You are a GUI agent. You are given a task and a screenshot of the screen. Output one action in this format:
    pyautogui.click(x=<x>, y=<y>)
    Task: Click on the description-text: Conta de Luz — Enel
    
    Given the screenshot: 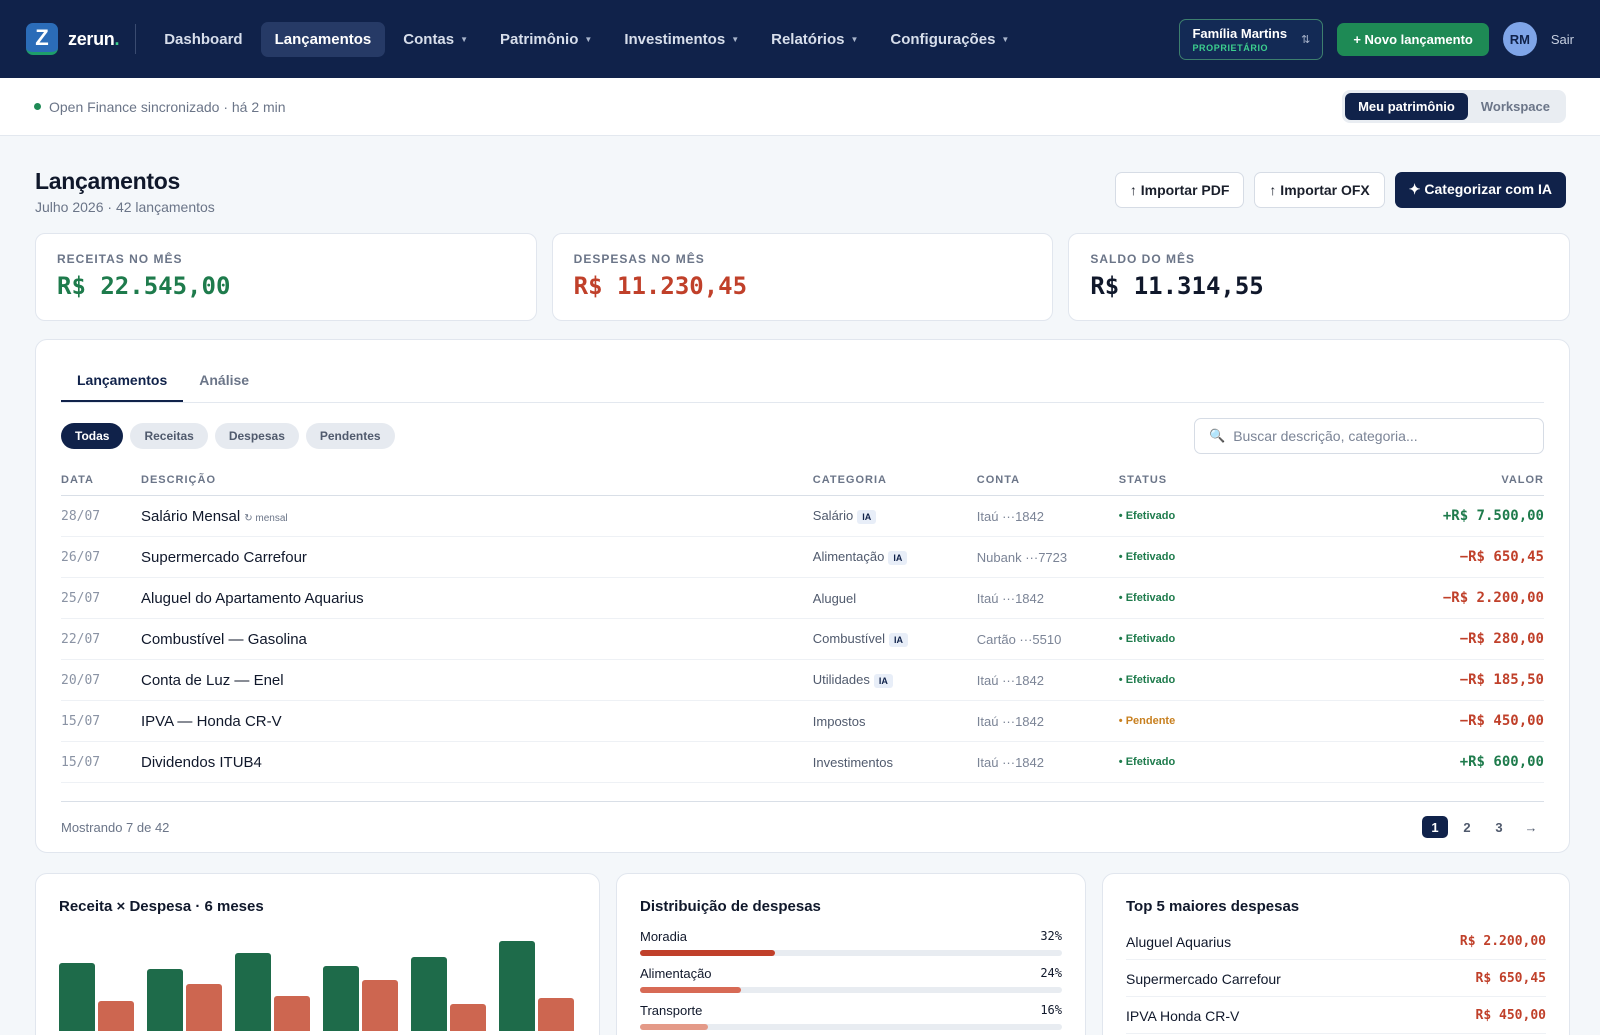 What is the action you would take?
    pyautogui.click(x=212, y=680)
    